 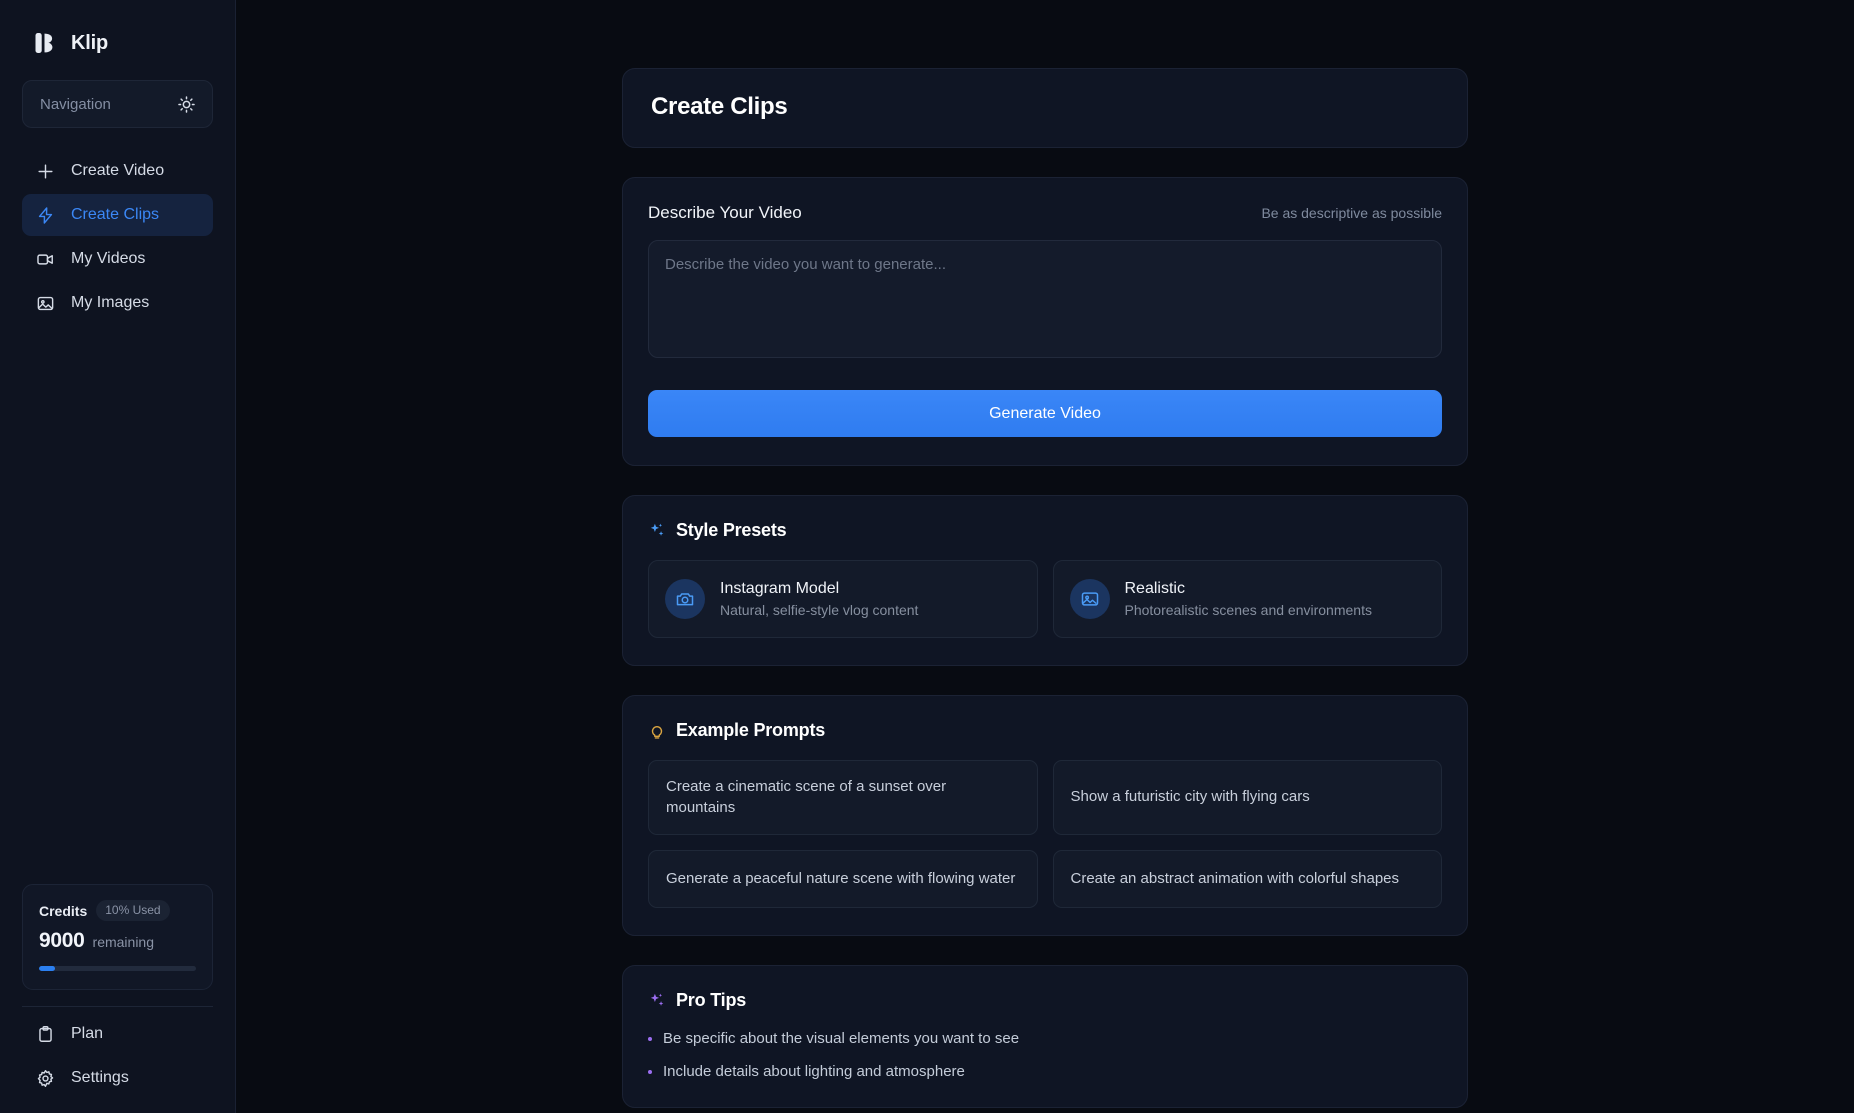 I want to click on preset-title: Instagram Model, so click(x=780, y=588).